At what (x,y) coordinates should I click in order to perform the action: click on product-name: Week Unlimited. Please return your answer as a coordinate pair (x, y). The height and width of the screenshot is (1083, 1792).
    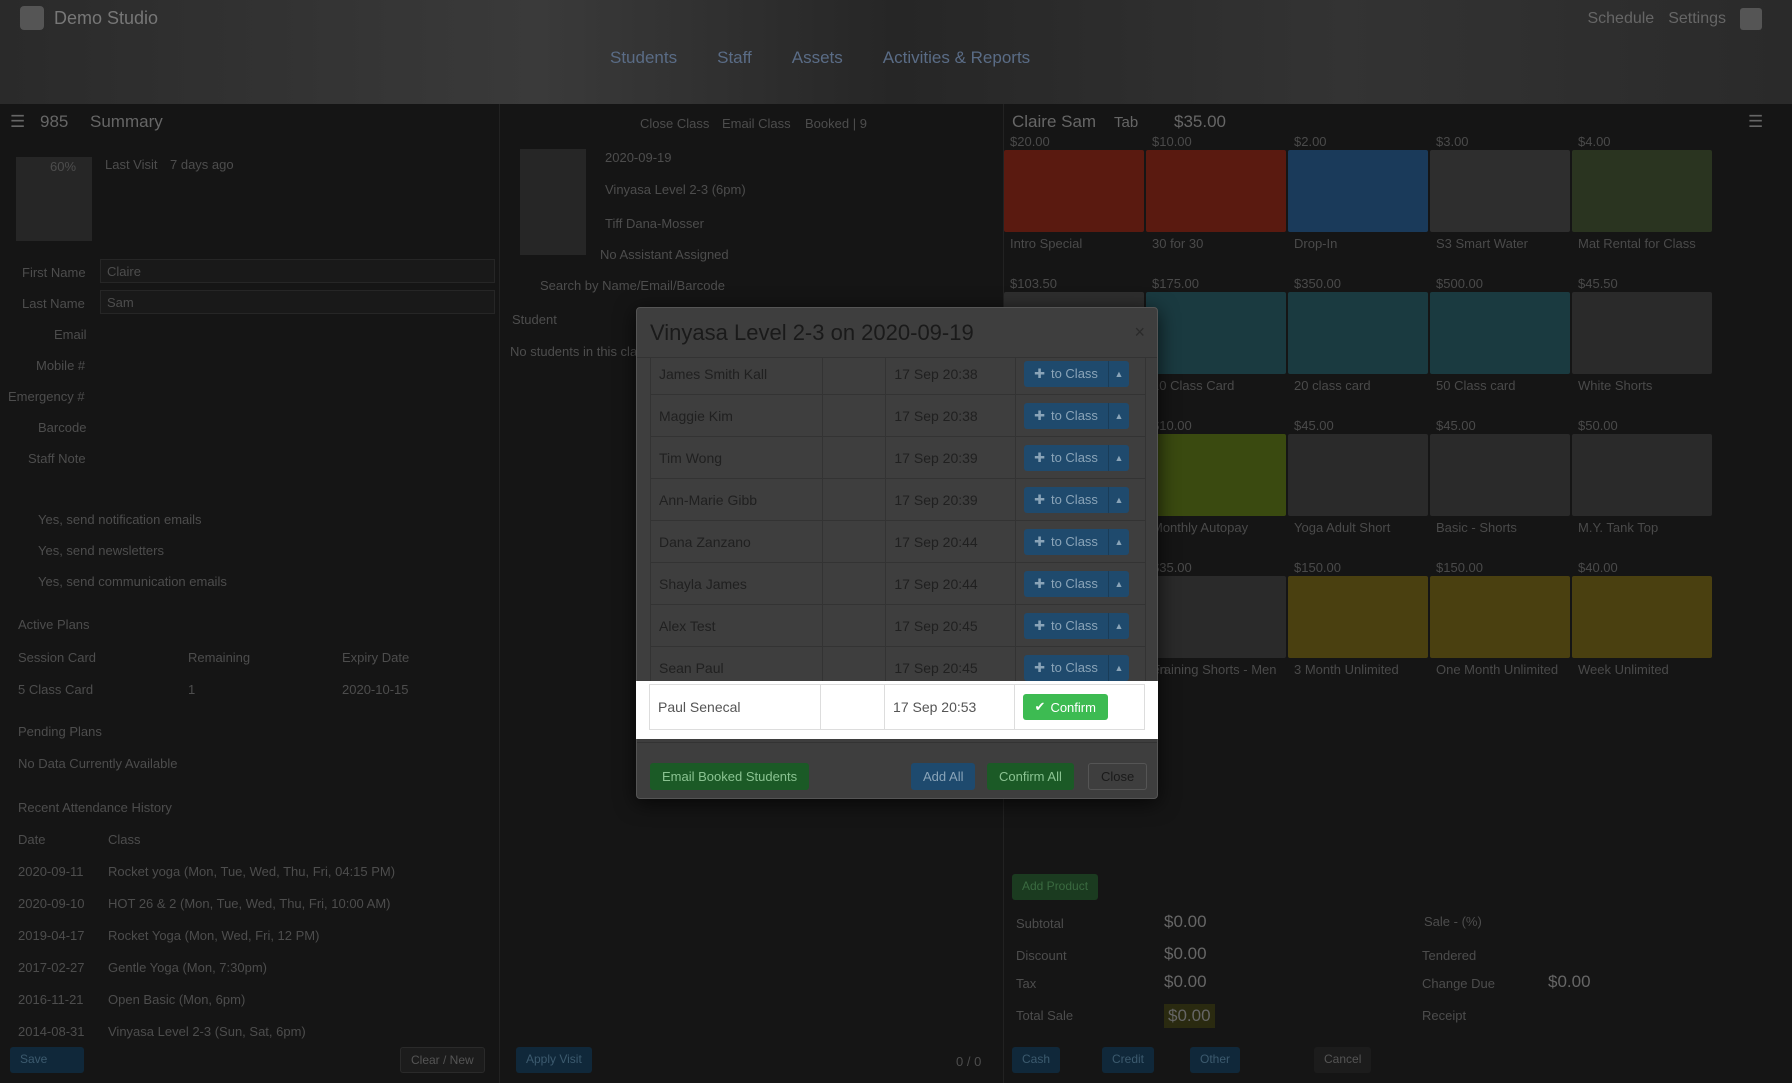
    Looking at the image, I should click on (1623, 669).